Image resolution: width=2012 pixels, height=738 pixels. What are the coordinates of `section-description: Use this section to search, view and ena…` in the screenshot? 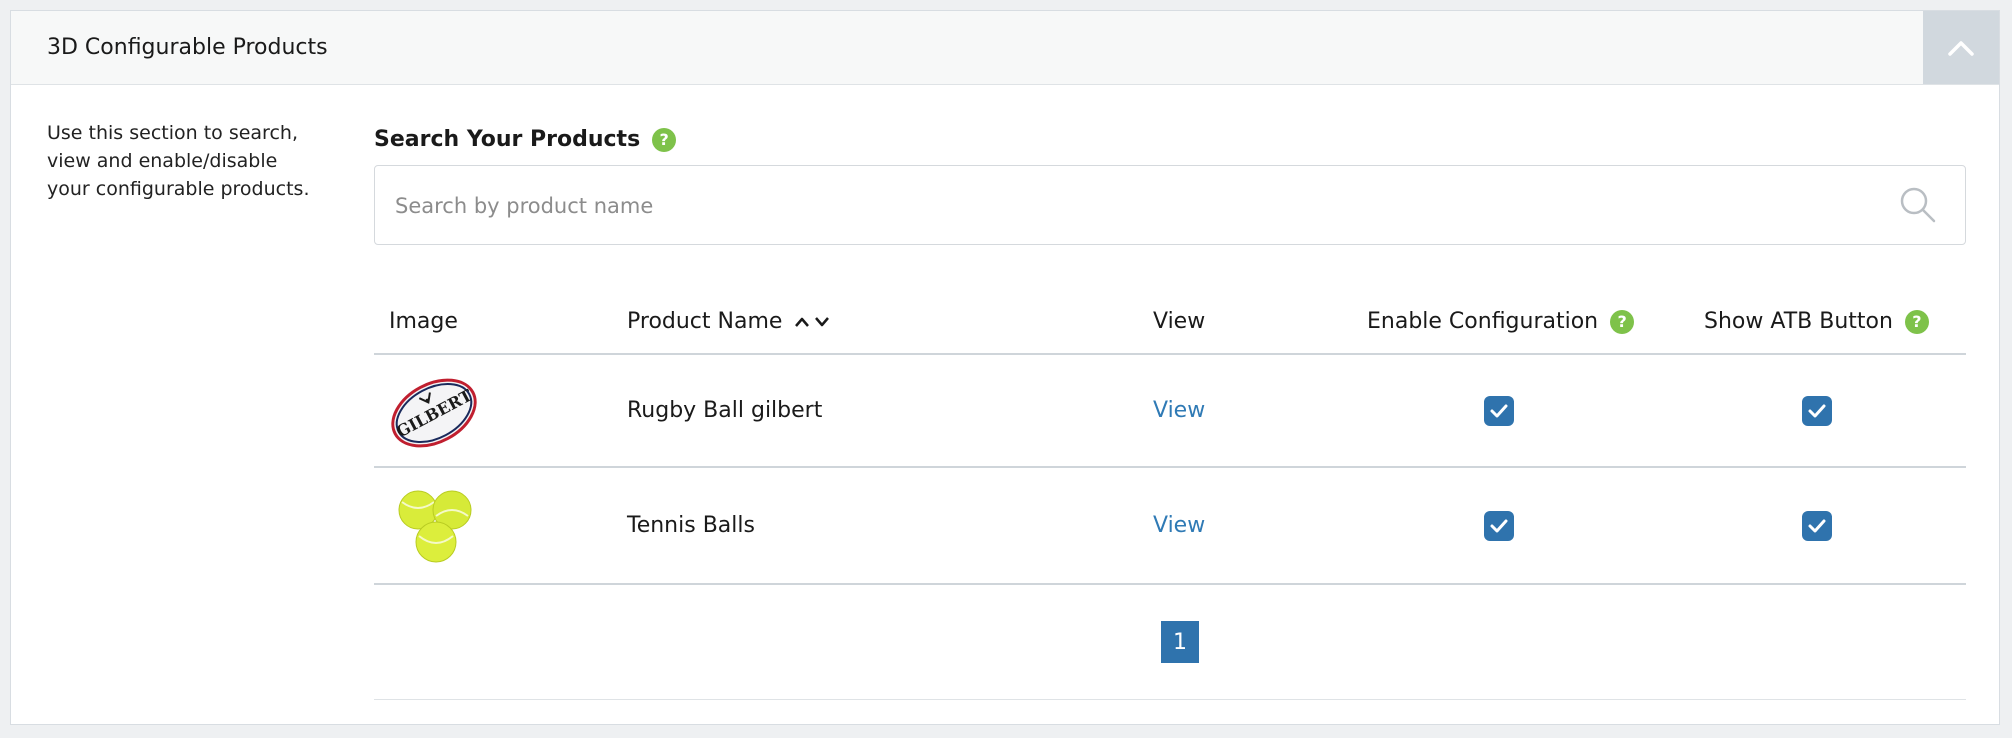 It's located at (178, 161).